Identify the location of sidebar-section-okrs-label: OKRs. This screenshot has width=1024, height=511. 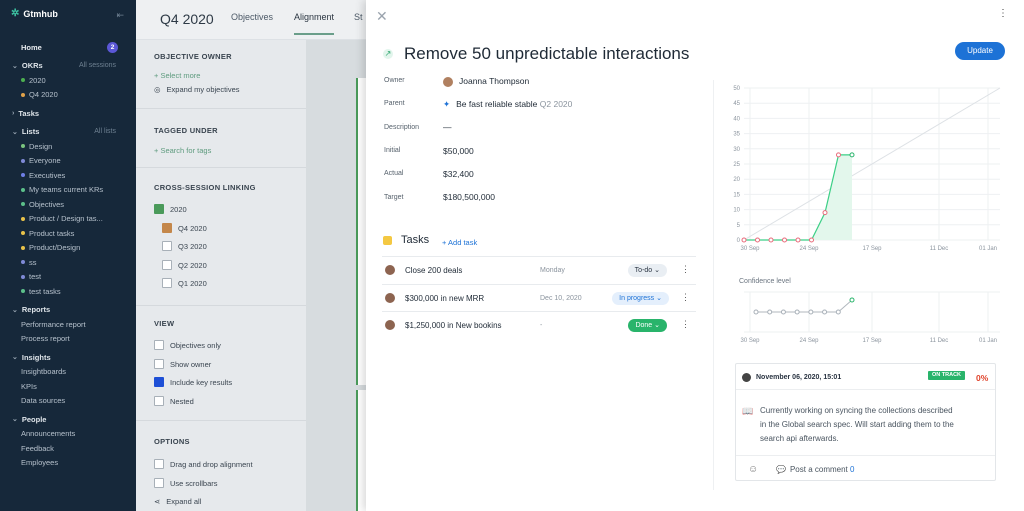
(32, 66).